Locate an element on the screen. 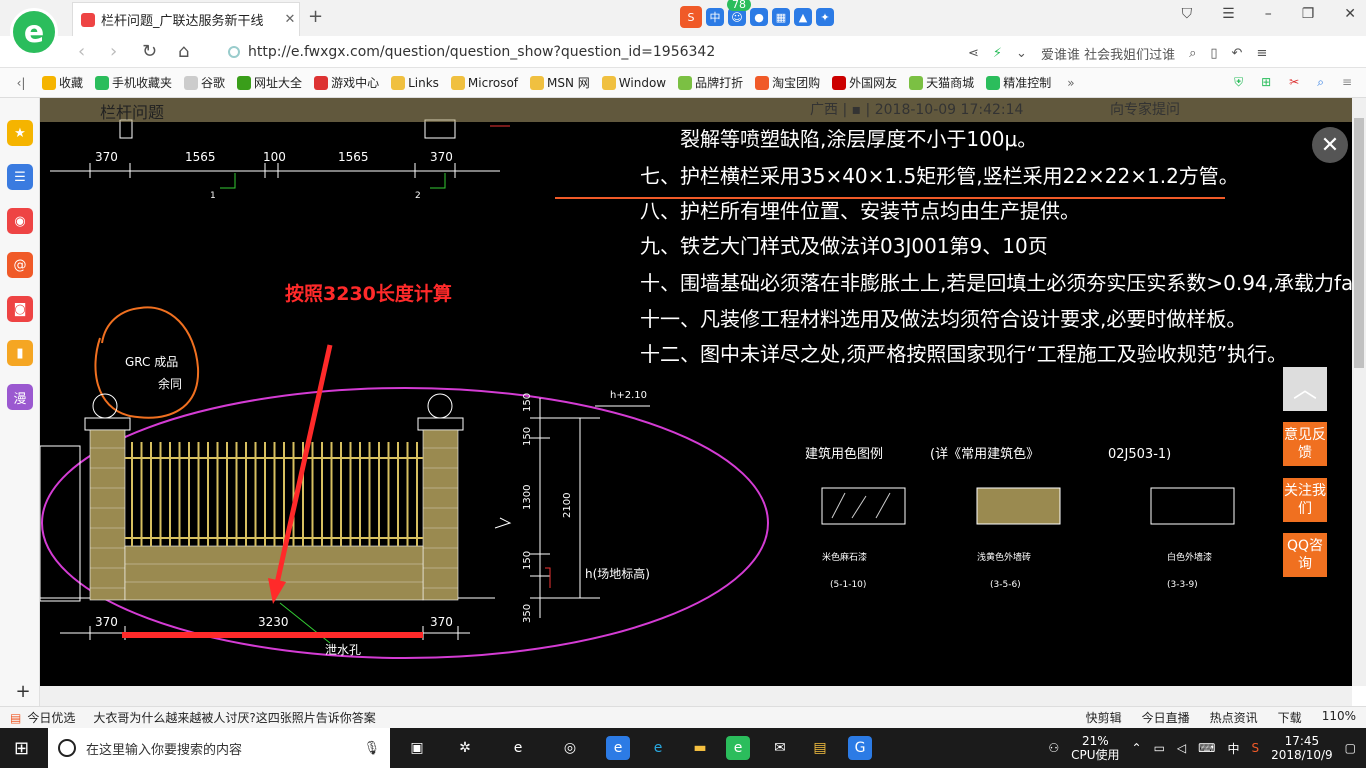 This screenshot has height=768, width=1366. bookmark-item: 收藏 is located at coordinates (62, 82).